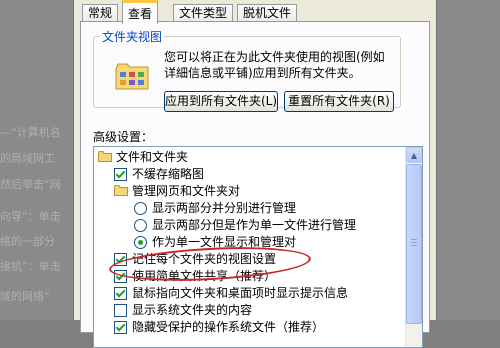 This screenshot has height=348, width=500. Describe the element at coordinates (204, 259) in the screenshot. I see `list-item-label: 记住每个文件夹的视图设置` at that location.